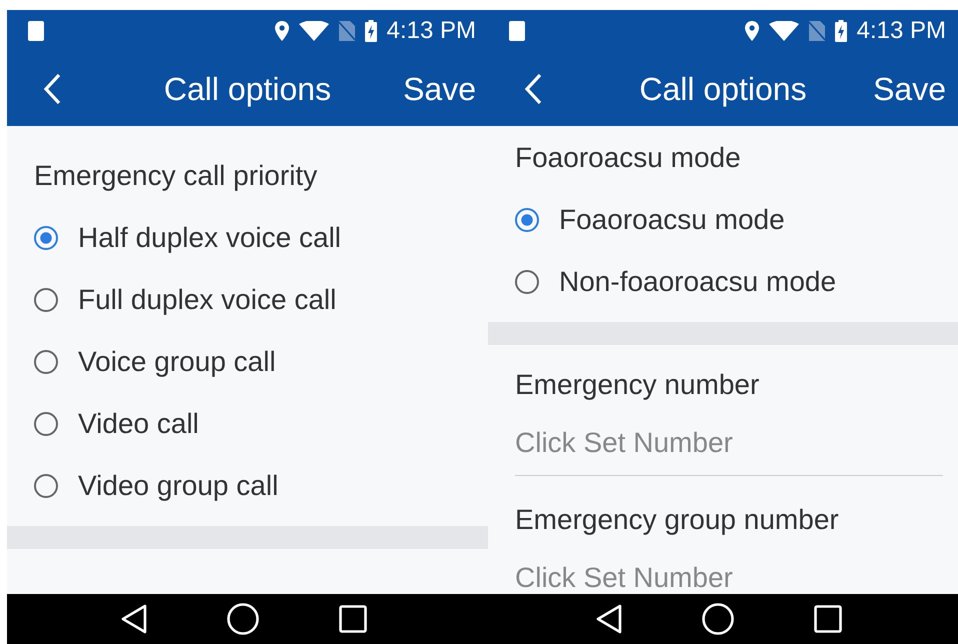 The image size is (958, 644). What do you see at coordinates (247, 362) in the screenshot?
I see `radio-option: Voice group call` at bounding box center [247, 362].